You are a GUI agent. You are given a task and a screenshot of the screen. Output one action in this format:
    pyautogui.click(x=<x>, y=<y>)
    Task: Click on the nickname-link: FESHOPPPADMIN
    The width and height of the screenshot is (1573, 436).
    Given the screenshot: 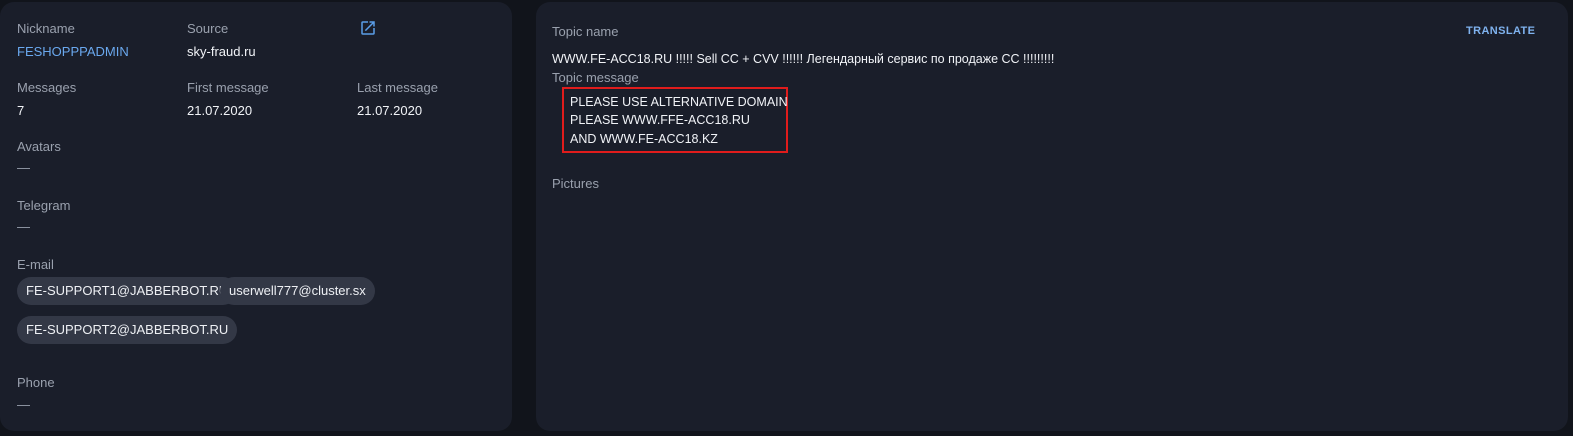 What is the action you would take?
    pyautogui.click(x=73, y=51)
    